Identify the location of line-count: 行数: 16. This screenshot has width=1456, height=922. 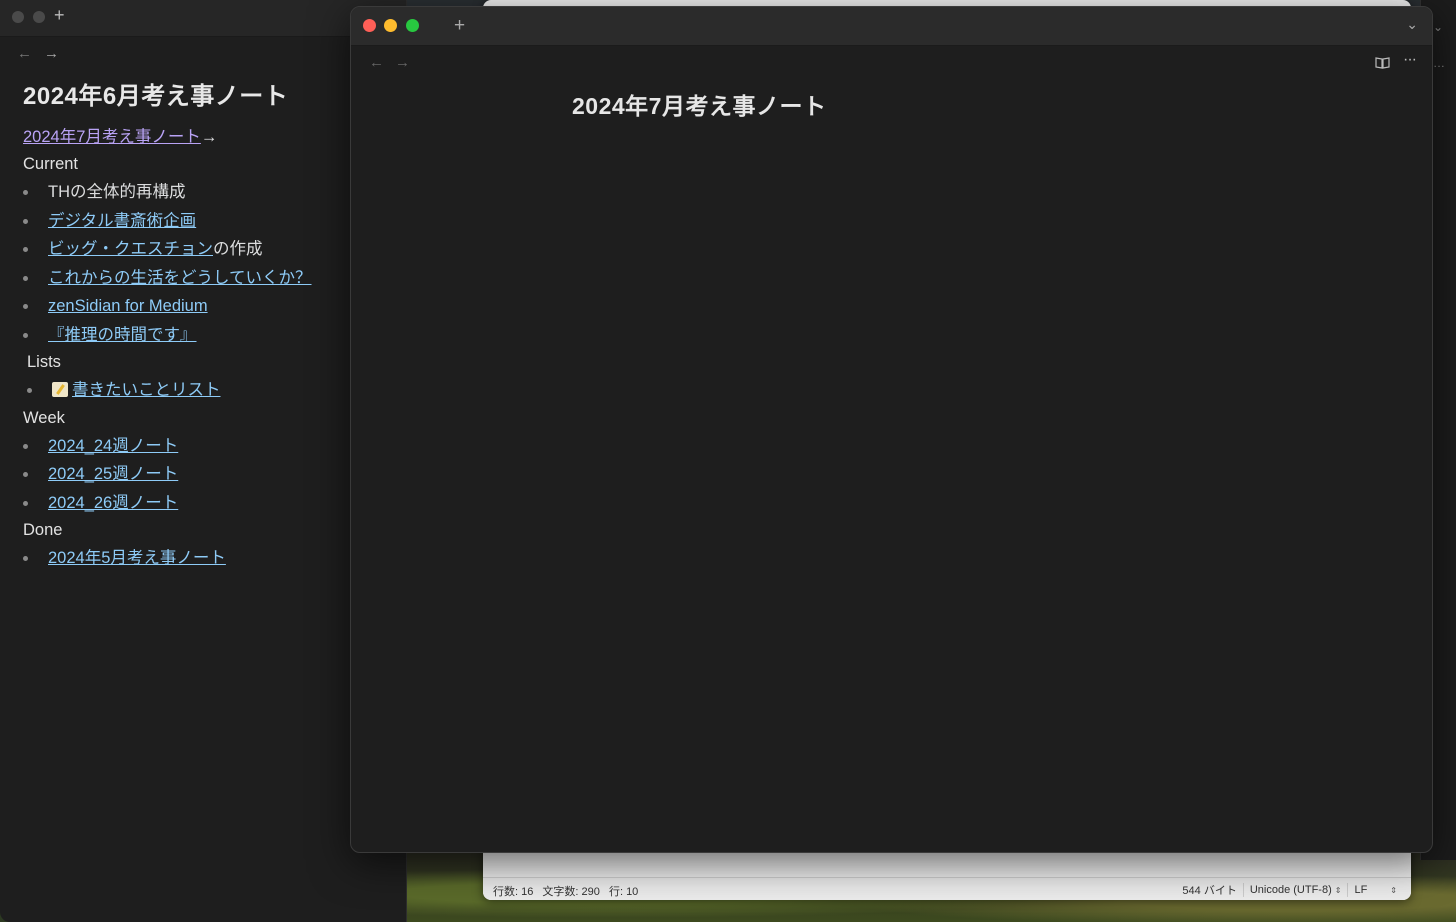
(513, 892).